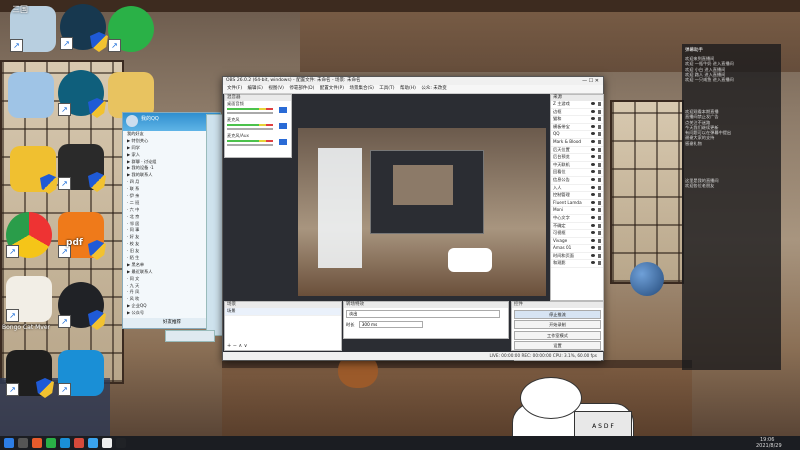  I want to click on start-recording-button: 开始录制, so click(557, 324).